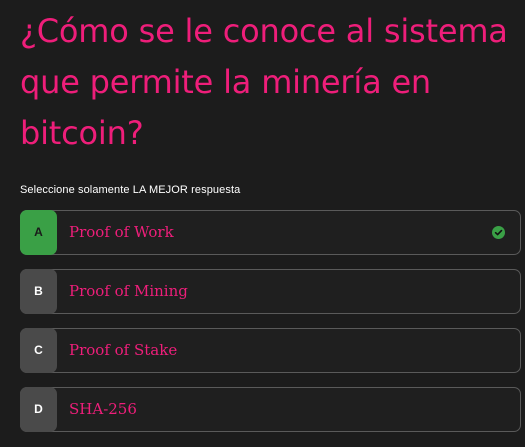  What do you see at coordinates (270, 291) in the screenshot?
I see `option-b: B Proof of Mining` at bounding box center [270, 291].